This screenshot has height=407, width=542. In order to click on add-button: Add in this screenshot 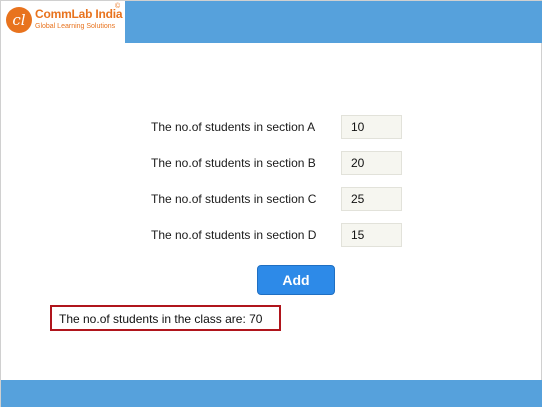, I will do `click(296, 280)`.